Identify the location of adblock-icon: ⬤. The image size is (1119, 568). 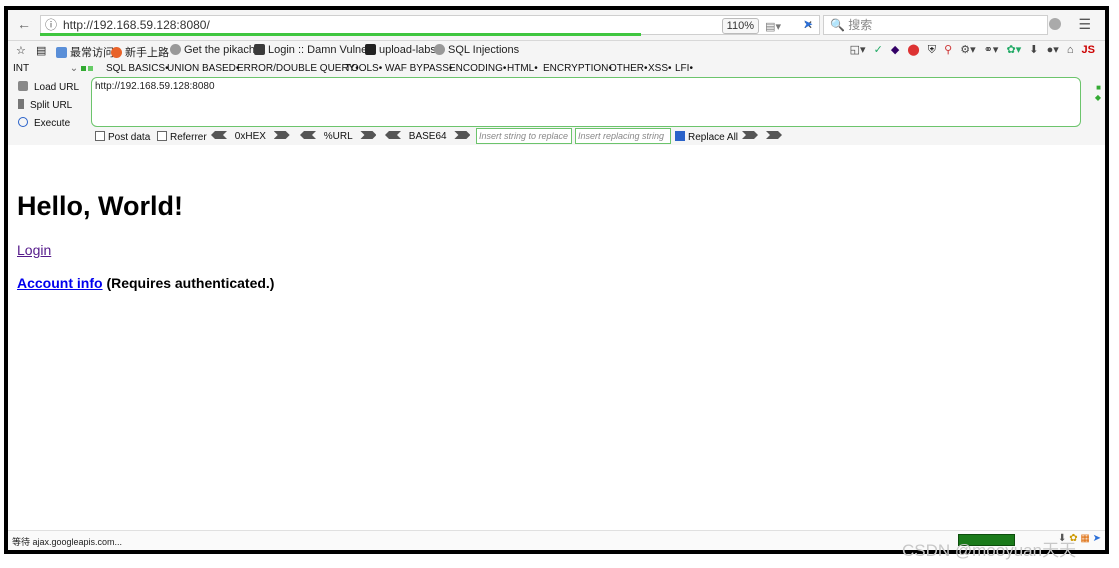
(913, 50).